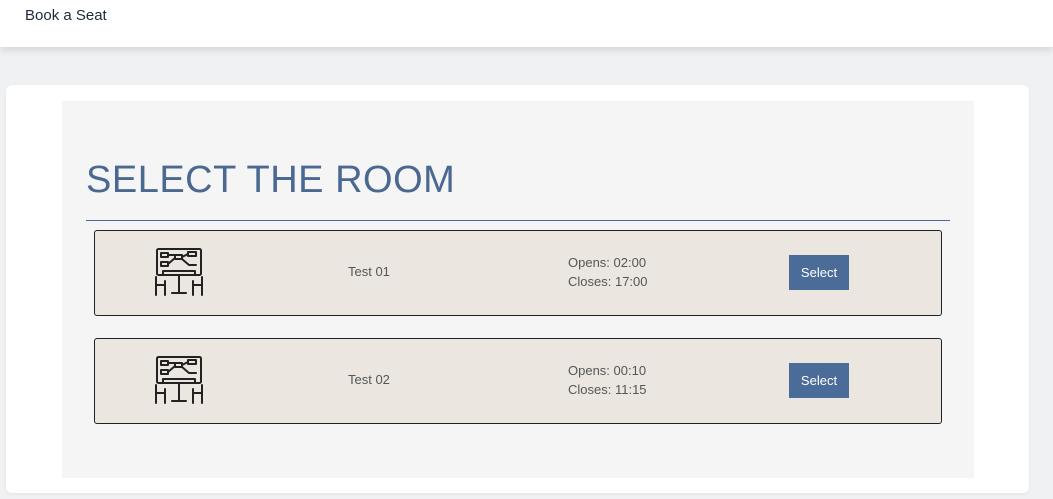 The image size is (1053, 499). I want to click on room-name: Test 02, so click(369, 379).